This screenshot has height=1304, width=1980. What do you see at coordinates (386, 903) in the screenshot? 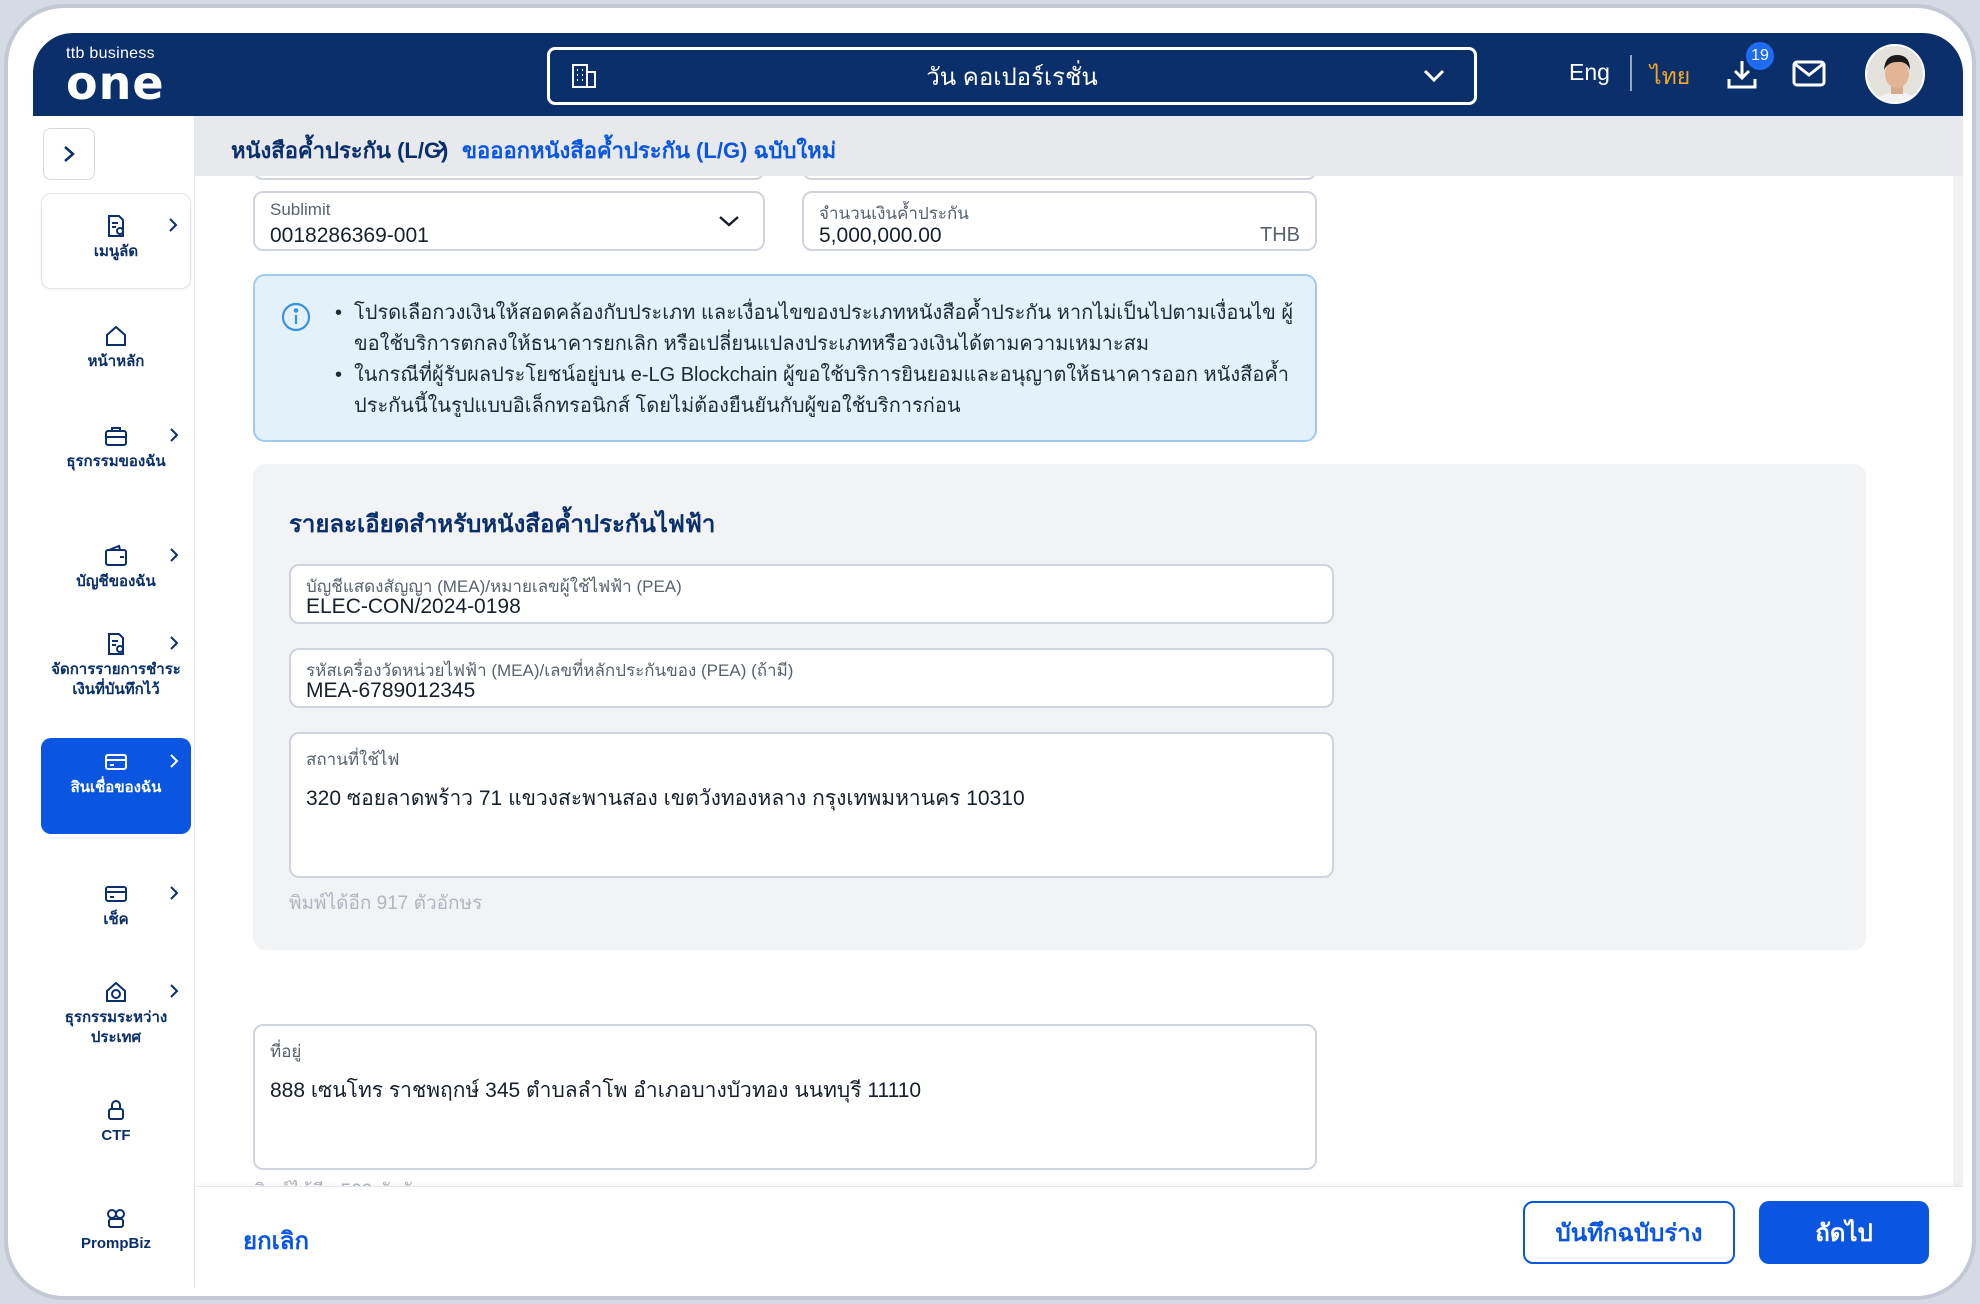
I see `char-counter: พิมพ์ได้อีก 917 ตัวอักษร` at bounding box center [386, 903].